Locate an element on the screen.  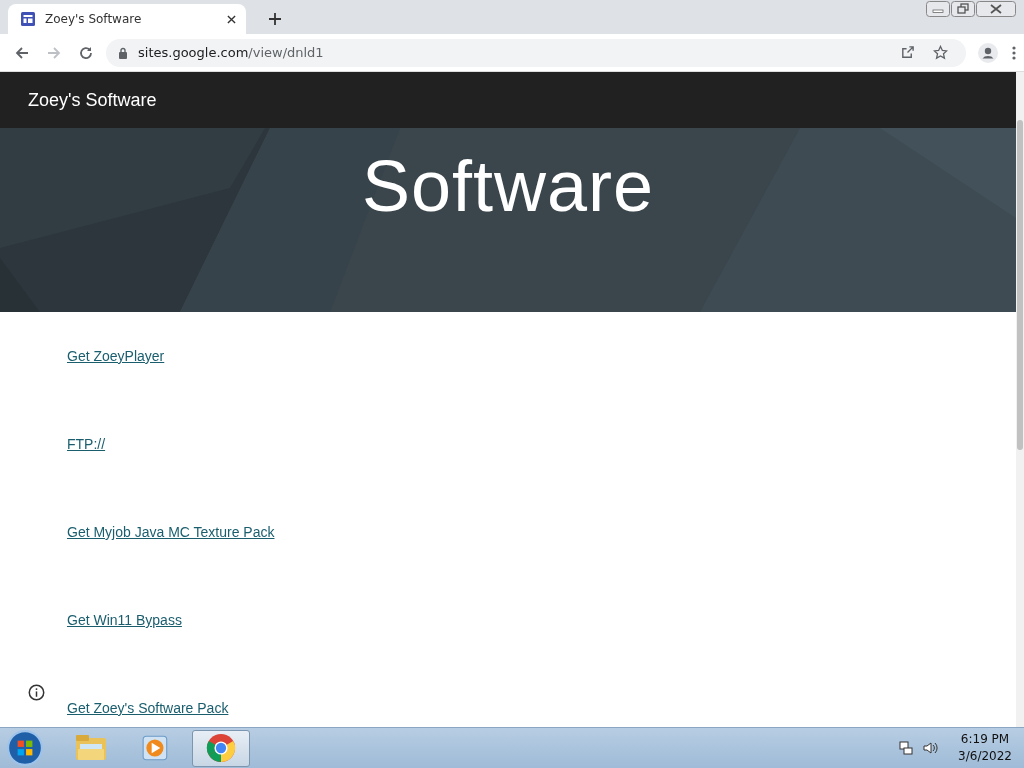
back-icon is located at coordinates (22, 52).